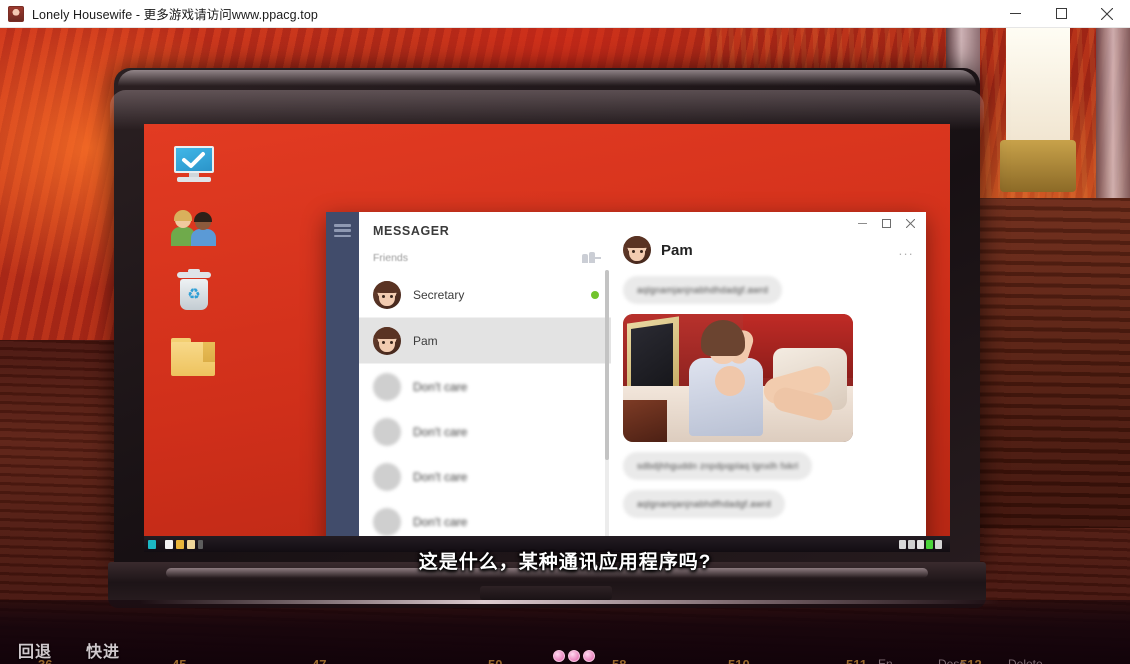  Describe the element at coordinates (342, 382) in the screenshot. I see `messenger-rail` at that location.